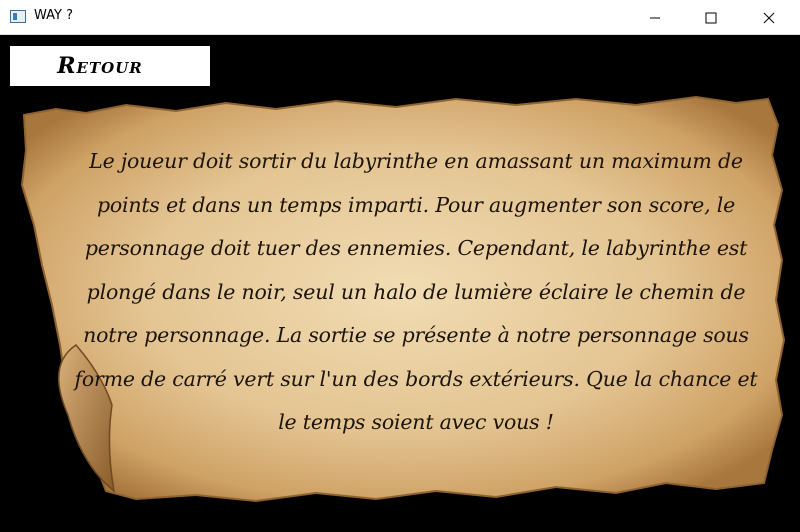 This screenshot has height=532, width=800. I want to click on app-window-icon, so click(18, 16).